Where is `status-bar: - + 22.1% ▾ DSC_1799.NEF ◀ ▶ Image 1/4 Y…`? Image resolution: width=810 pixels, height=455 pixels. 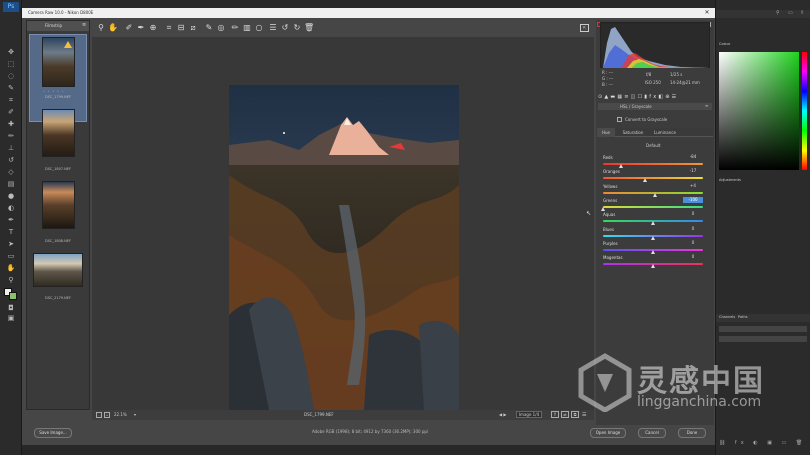 status-bar: - + 22.1% ▾ DSC_1799.NEF ◀ ▶ Image 1/4 Y… is located at coordinates (343, 415).